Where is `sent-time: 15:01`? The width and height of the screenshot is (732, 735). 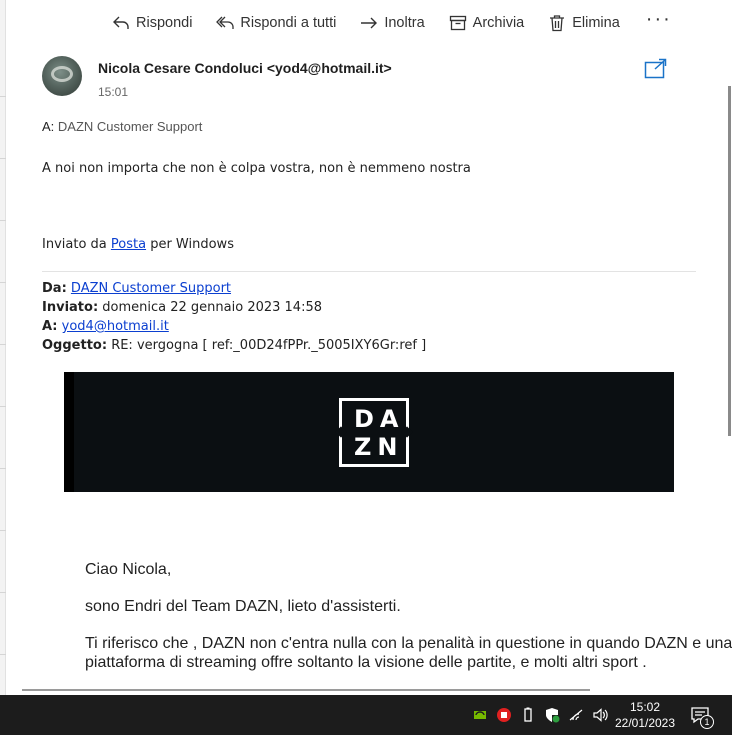 sent-time: 15:01 is located at coordinates (113, 92).